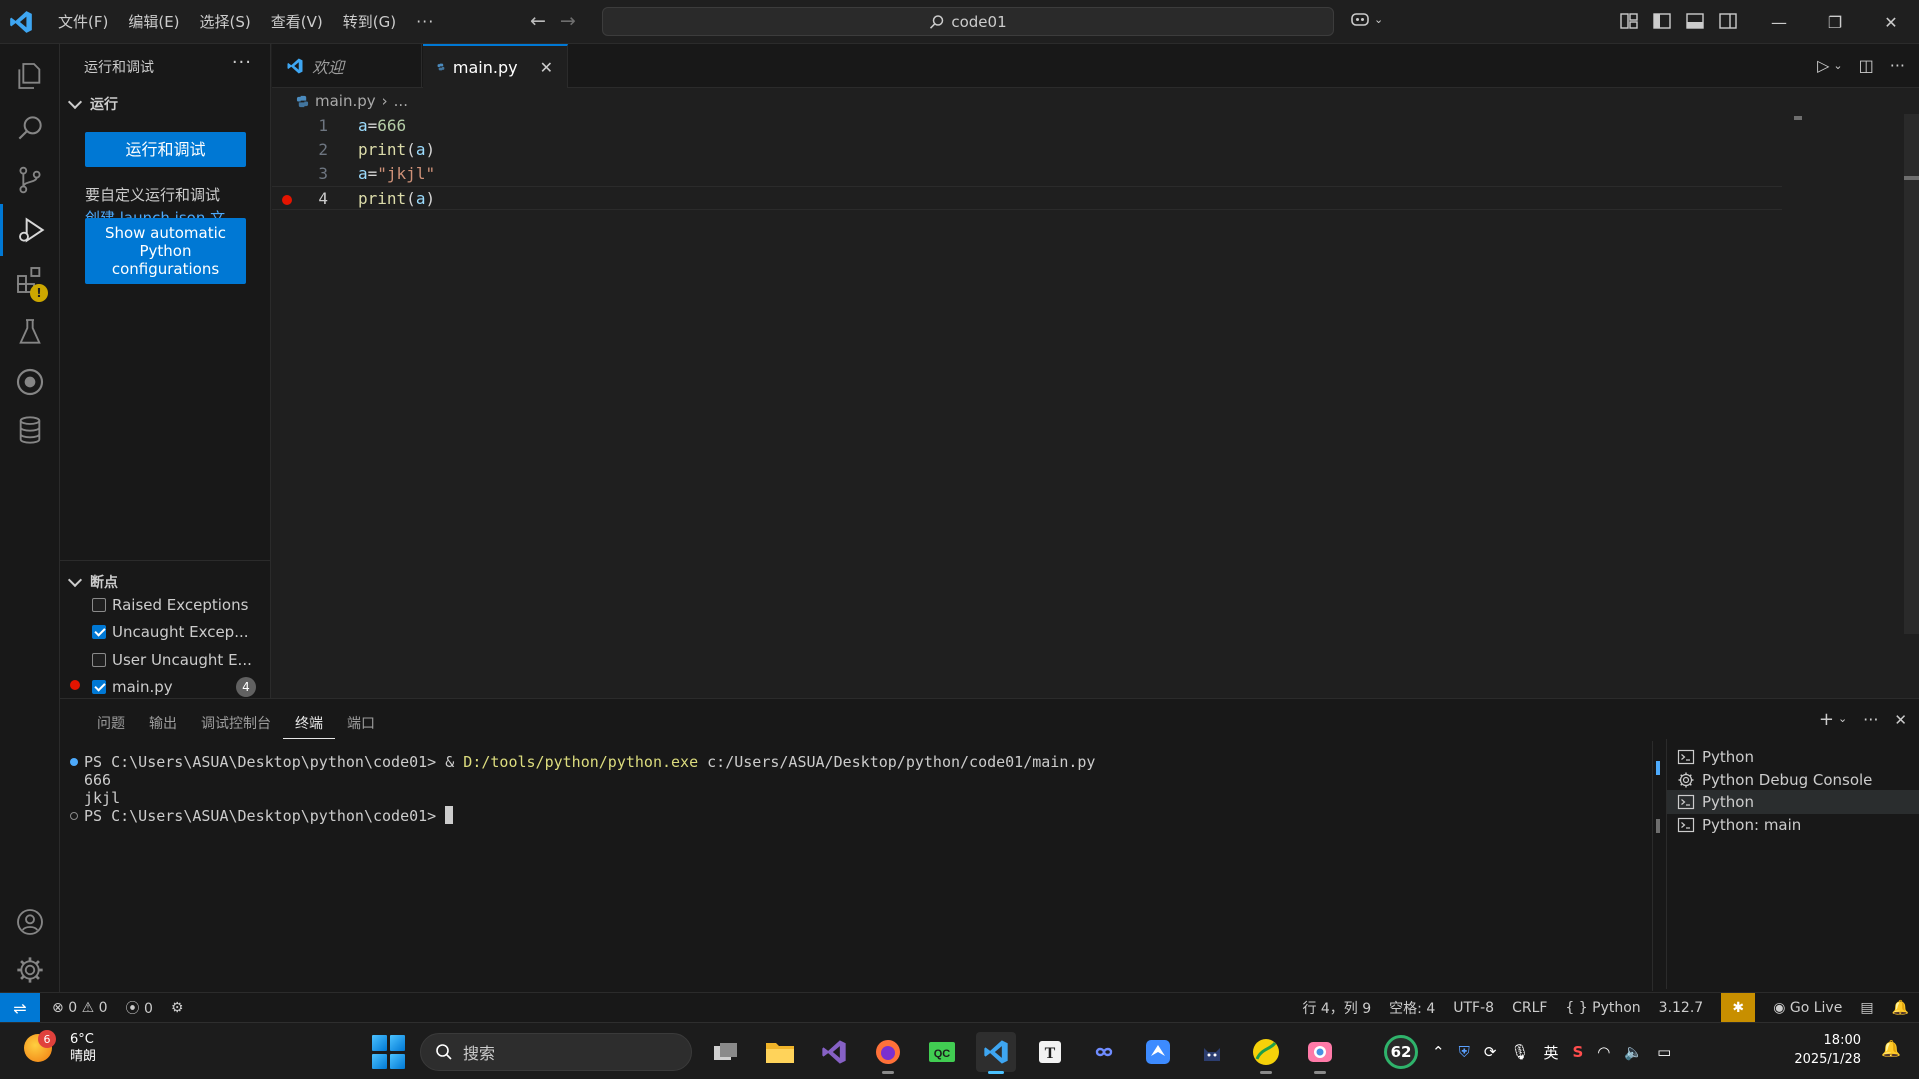 This screenshot has width=1919, height=1079. Describe the element at coordinates (361, 726) in the screenshot. I see `tab-ports: 端口` at that location.